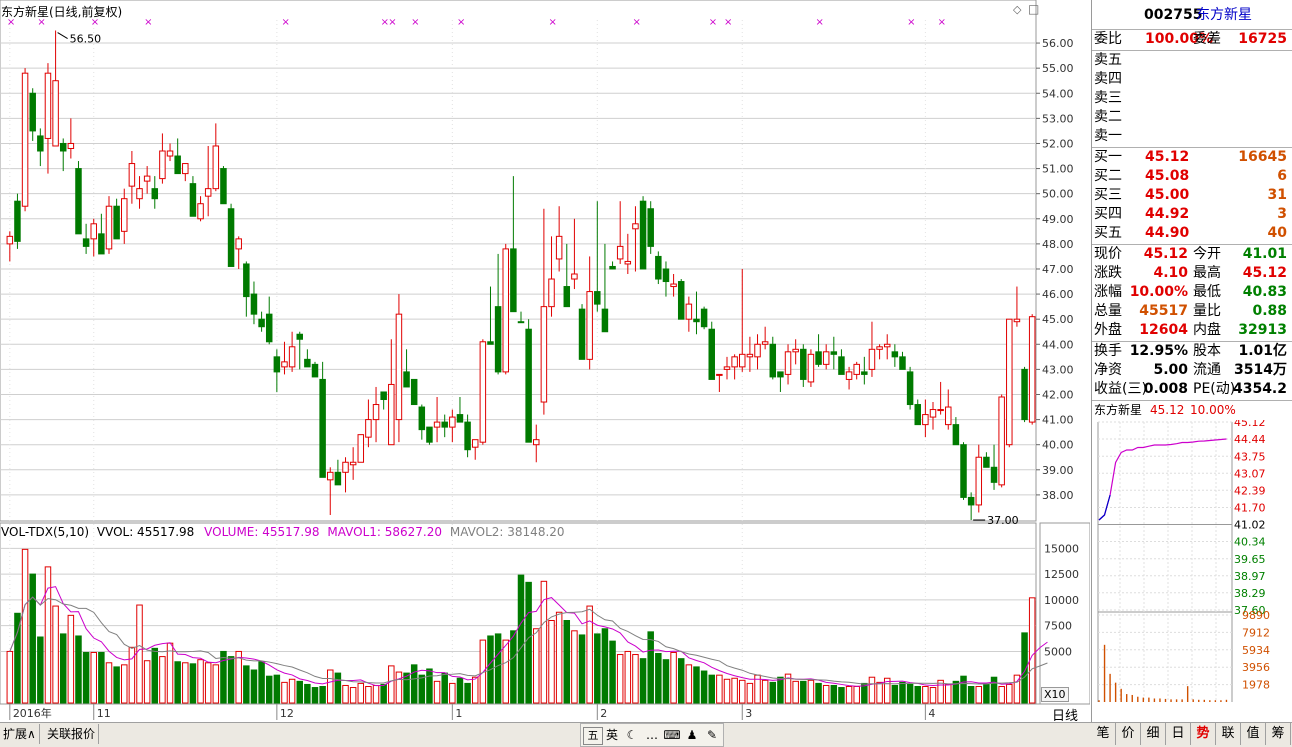 The height and width of the screenshot is (747, 1292). Describe the element at coordinates (1264, 292) in the screenshot. I see `stat-value: 40.83` at that location.